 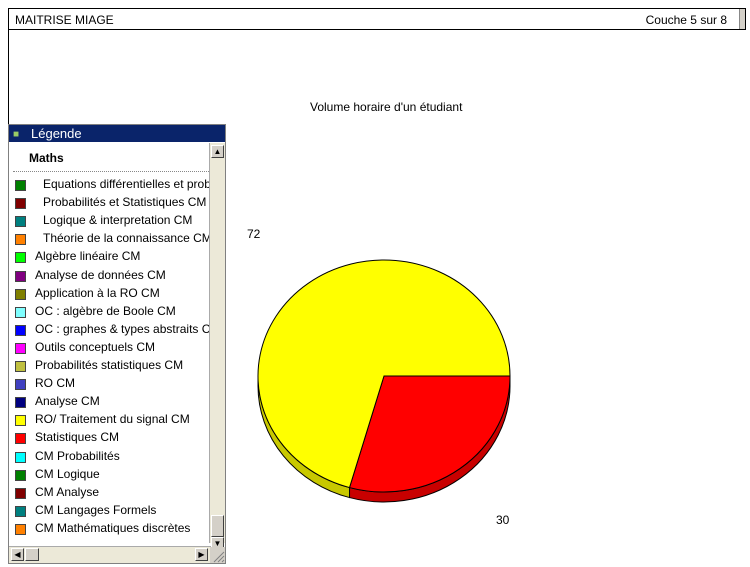 I want to click on legend-item-label: Analyse CM, so click(x=67, y=401).